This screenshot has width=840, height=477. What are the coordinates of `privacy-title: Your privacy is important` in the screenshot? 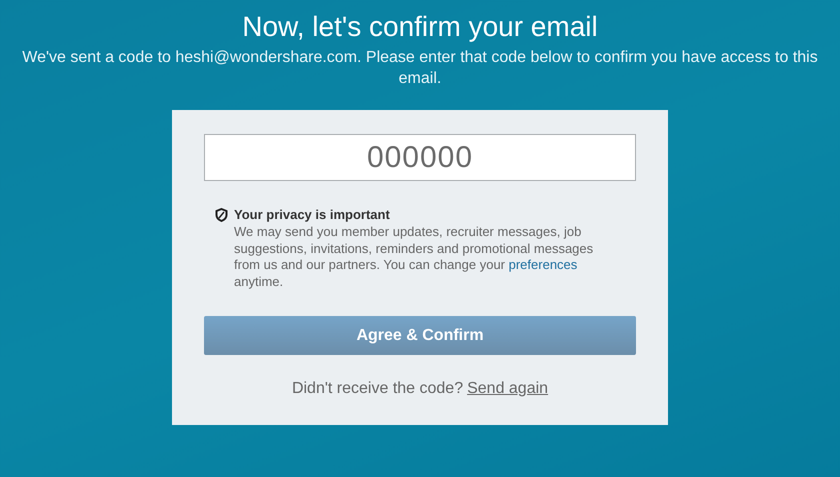 It's located at (312, 215).